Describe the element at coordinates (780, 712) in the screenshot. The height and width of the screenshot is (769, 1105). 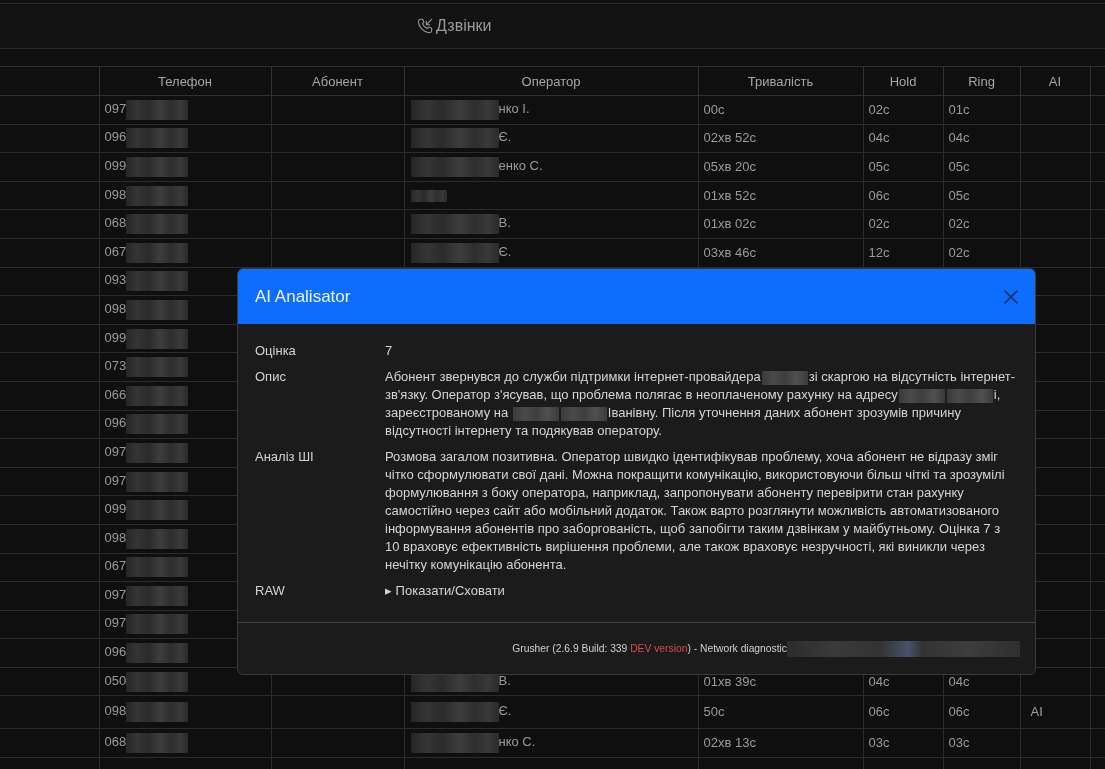
I see `duration-cell: 50с` at that location.